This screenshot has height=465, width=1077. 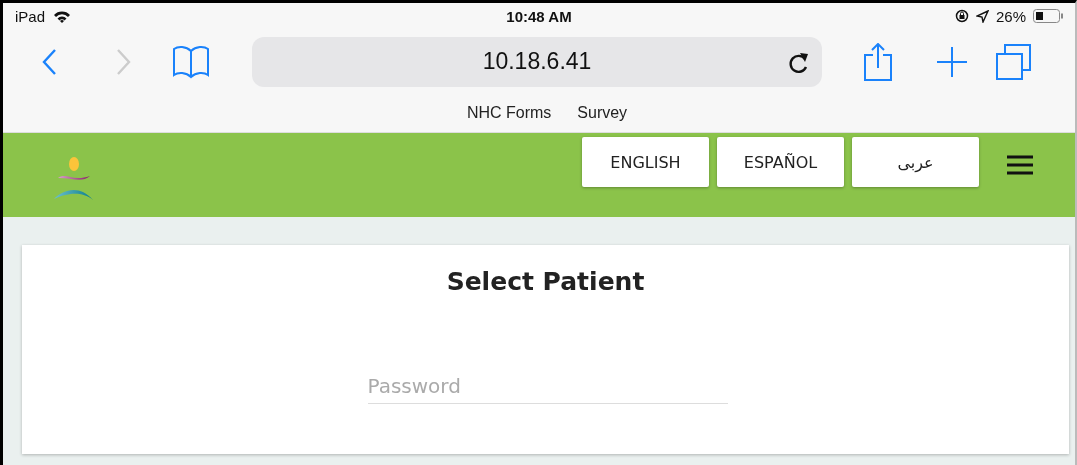 I want to click on wifi-icon, so click(x=62, y=16).